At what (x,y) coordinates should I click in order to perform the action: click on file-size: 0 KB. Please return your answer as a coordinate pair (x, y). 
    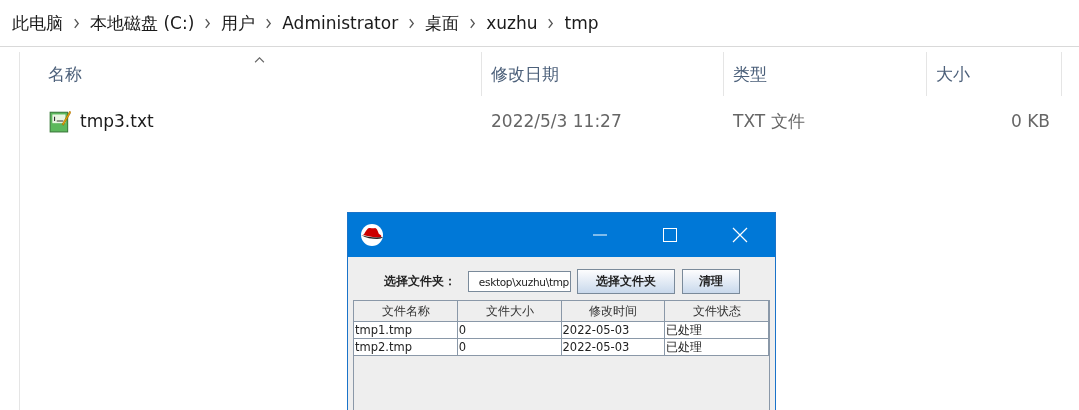
    Looking at the image, I should click on (1030, 121).